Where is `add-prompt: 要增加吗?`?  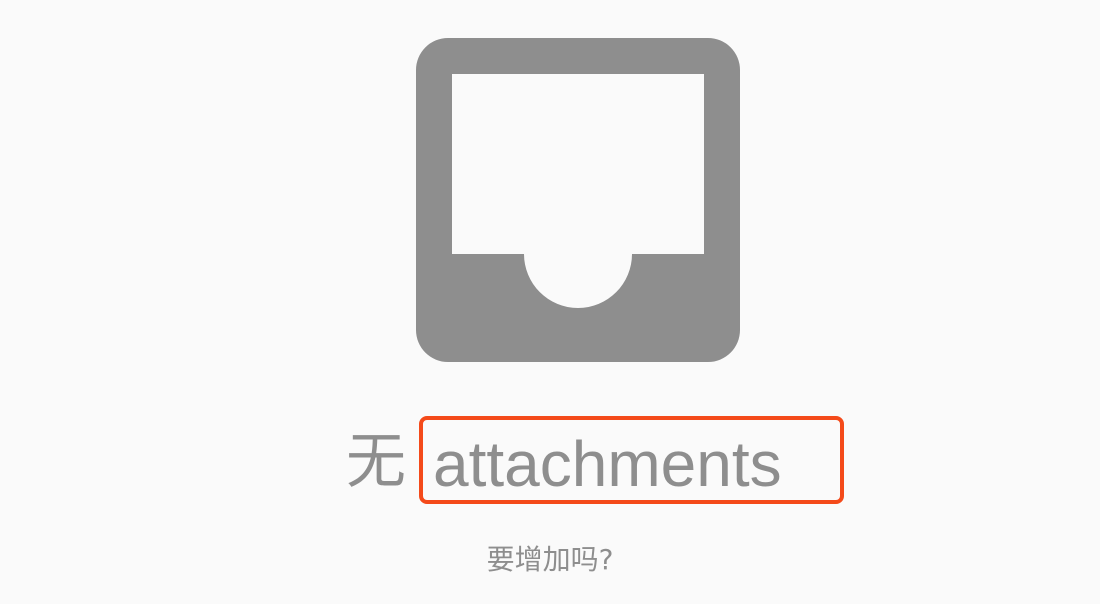 add-prompt: 要增加吗? is located at coordinates (550, 559).